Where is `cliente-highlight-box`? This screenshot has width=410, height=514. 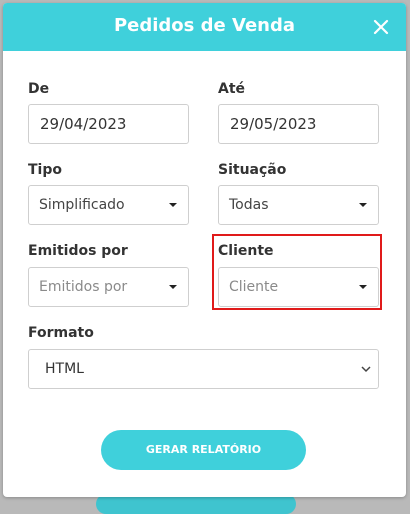
cliente-highlight-box is located at coordinates (297, 272).